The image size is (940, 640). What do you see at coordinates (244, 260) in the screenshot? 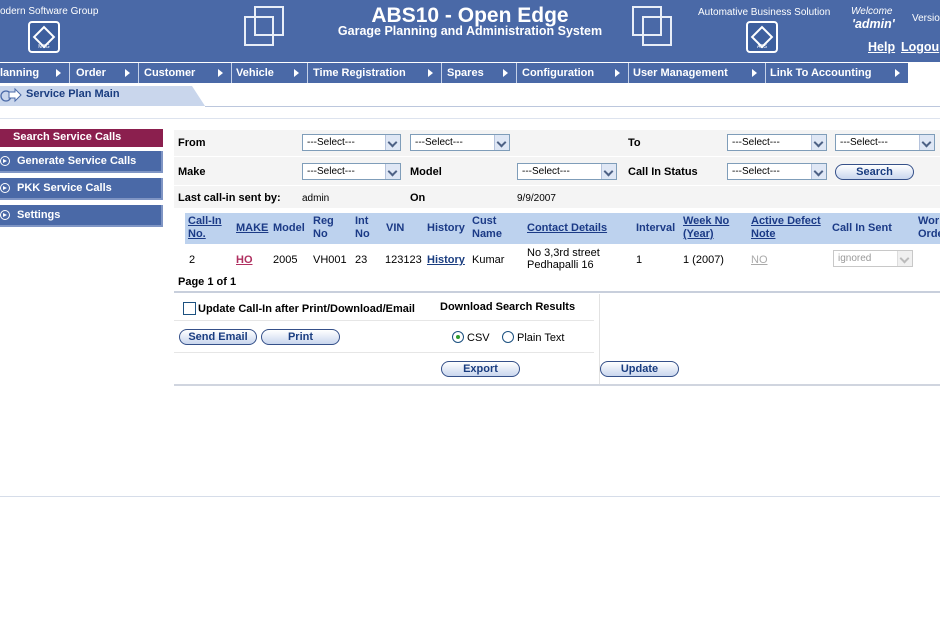
I see `cell-make-link: HO` at bounding box center [244, 260].